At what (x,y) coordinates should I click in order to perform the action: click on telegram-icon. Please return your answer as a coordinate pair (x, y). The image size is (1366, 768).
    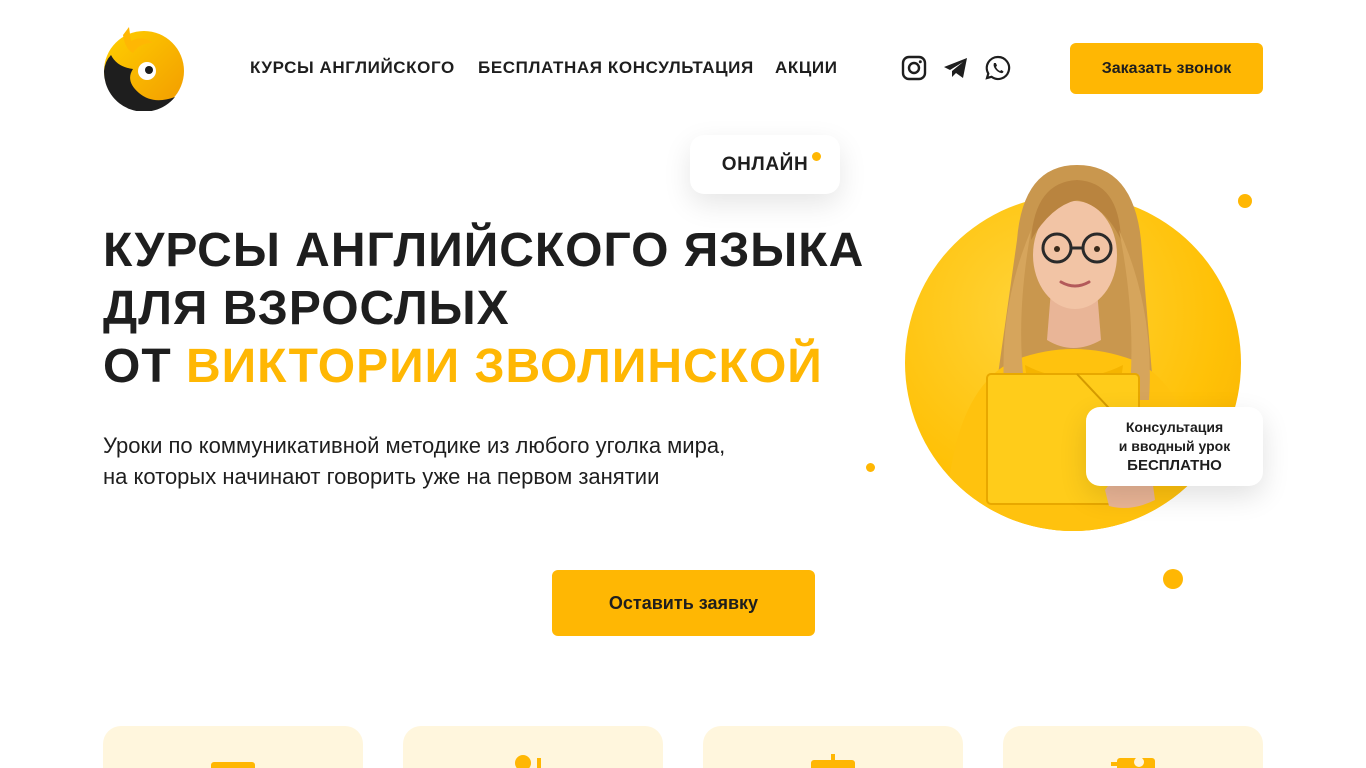
    Looking at the image, I should click on (956, 68).